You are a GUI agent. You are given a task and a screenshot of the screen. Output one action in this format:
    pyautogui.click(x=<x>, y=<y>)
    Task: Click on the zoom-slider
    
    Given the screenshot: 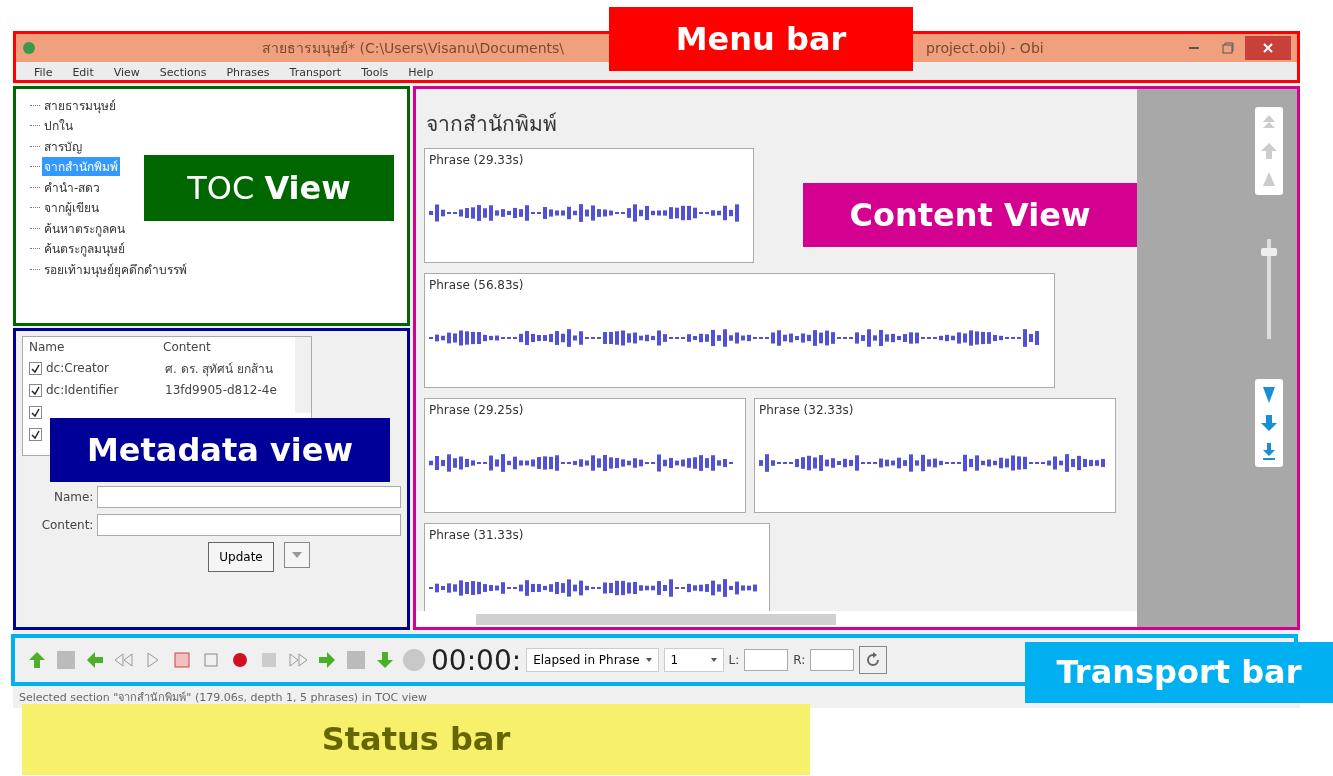 What is the action you would take?
    pyautogui.click(x=1269, y=289)
    